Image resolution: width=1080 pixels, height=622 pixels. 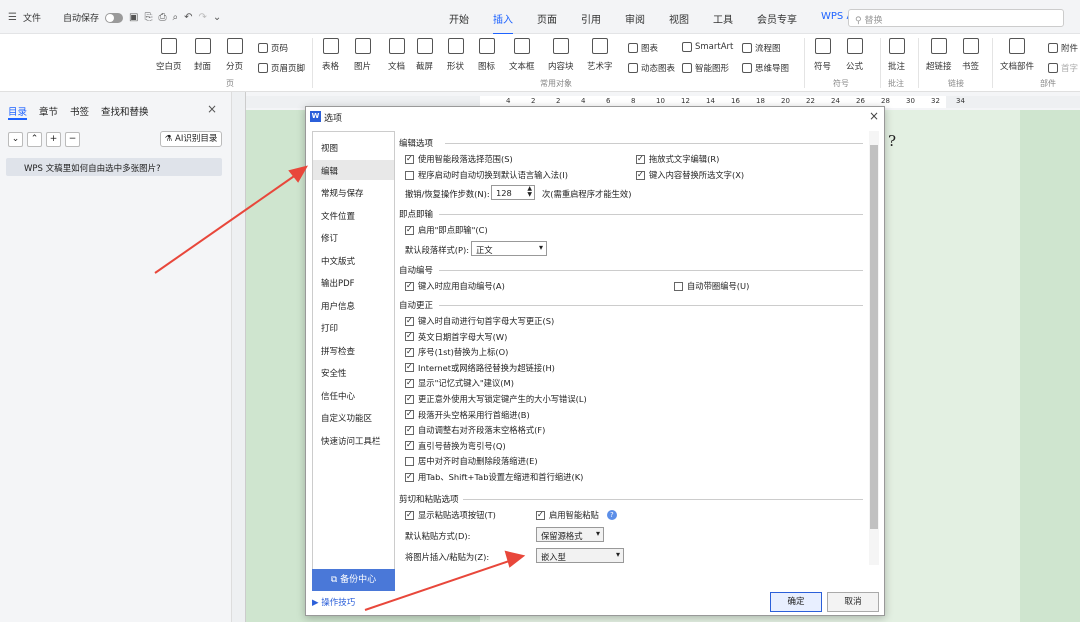 What do you see at coordinates (853, 602) in the screenshot?
I see `cancel-button: 取消` at bounding box center [853, 602].